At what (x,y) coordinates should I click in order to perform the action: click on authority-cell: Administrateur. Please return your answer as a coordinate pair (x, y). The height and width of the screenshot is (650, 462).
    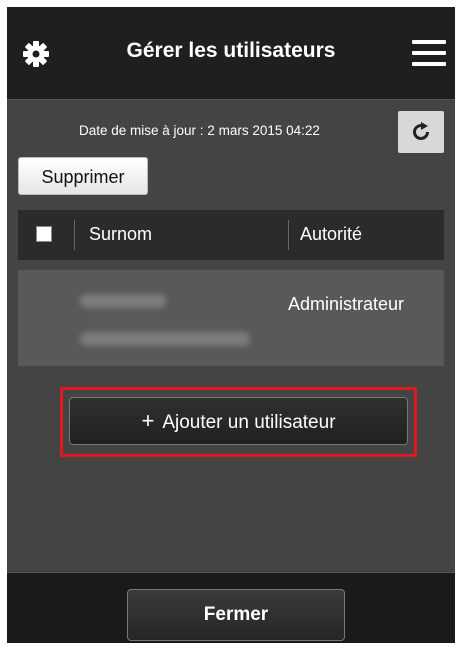
    Looking at the image, I should click on (346, 304).